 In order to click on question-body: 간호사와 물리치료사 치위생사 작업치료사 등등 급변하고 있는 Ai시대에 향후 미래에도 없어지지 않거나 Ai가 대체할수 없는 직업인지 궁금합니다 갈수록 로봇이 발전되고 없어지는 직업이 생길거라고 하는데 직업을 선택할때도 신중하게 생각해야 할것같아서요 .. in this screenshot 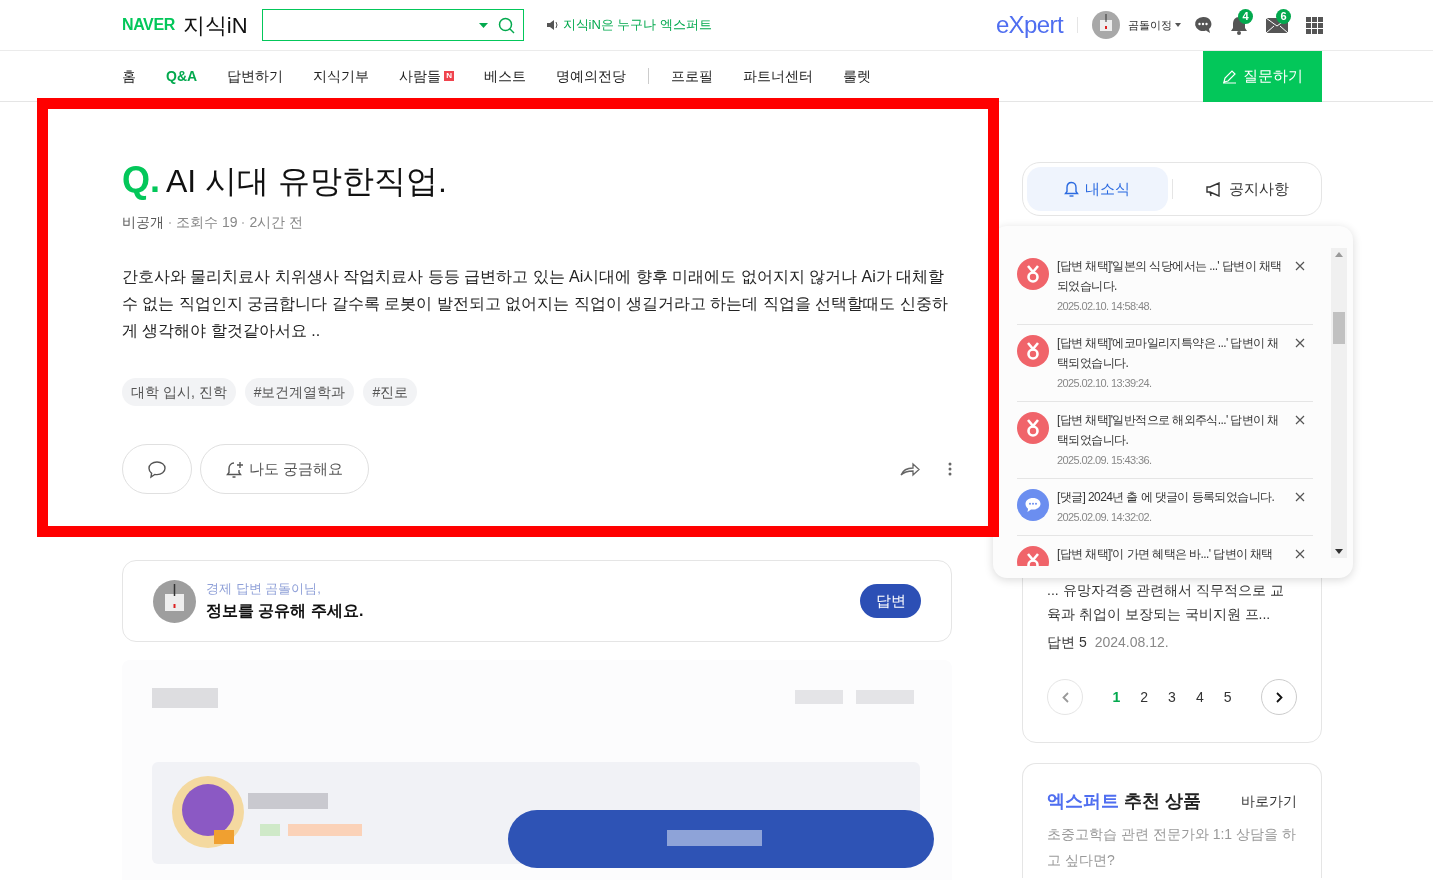, I will do `click(535, 304)`.